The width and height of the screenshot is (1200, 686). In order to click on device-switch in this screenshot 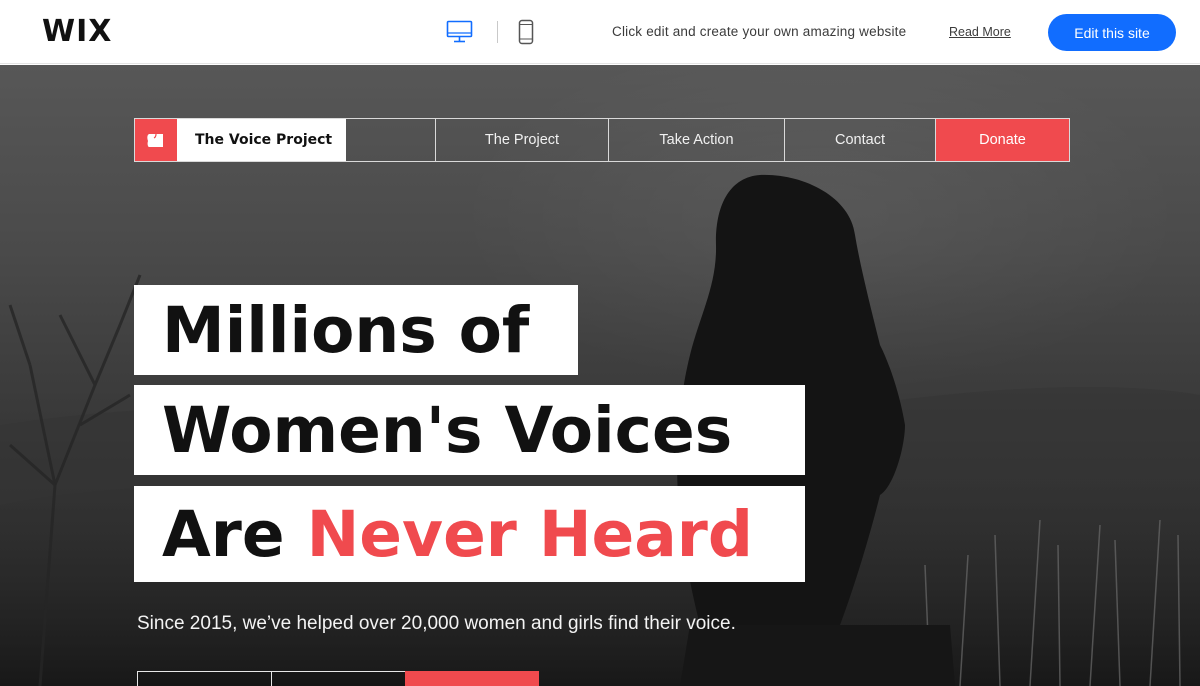, I will do `click(490, 32)`.